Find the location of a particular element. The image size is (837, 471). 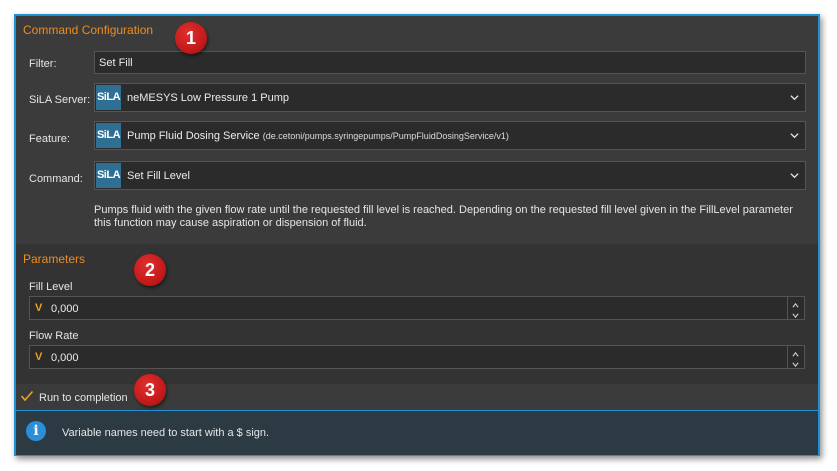

filter-input: Set Fill is located at coordinates (450, 62).